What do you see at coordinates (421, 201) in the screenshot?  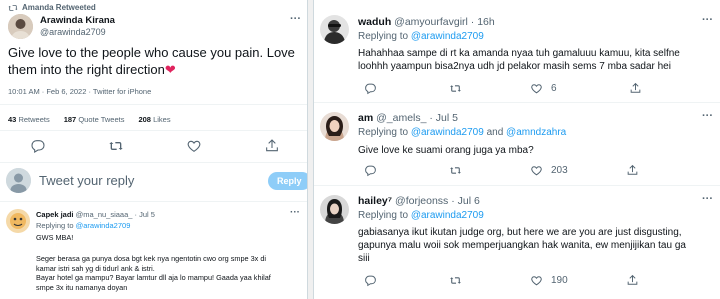 I see `reply-author-handle: @forjeonss` at bounding box center [421, 201].